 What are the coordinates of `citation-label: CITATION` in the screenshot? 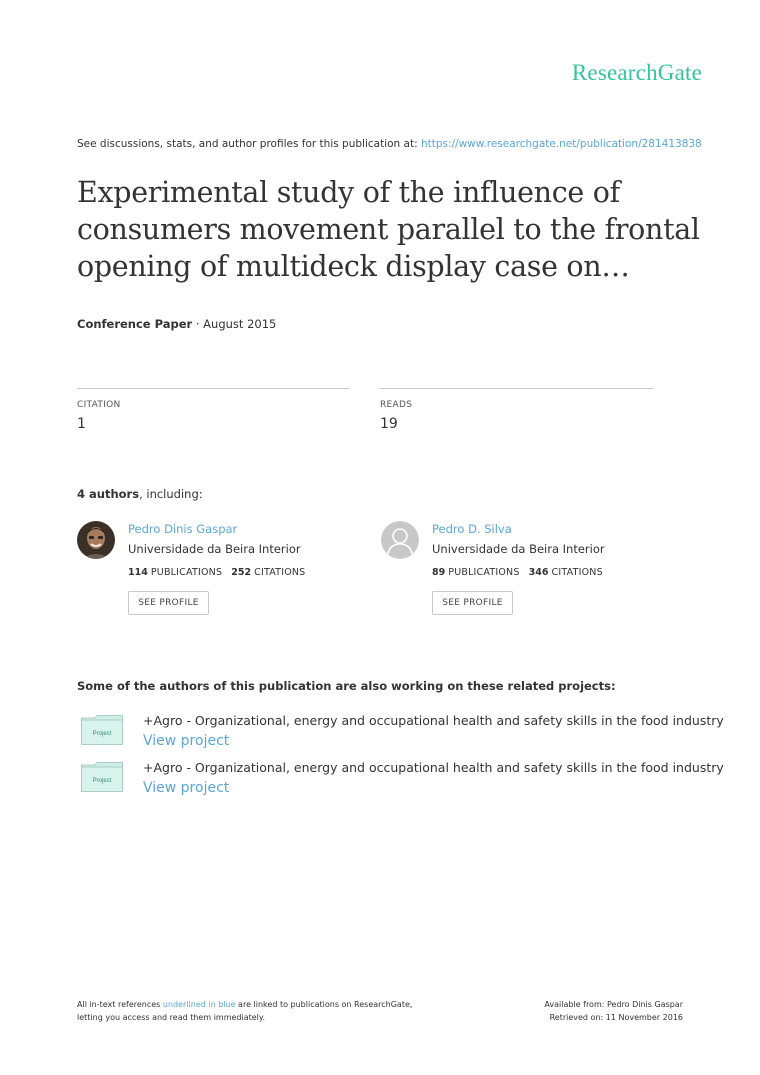 It's located at (99, 405).